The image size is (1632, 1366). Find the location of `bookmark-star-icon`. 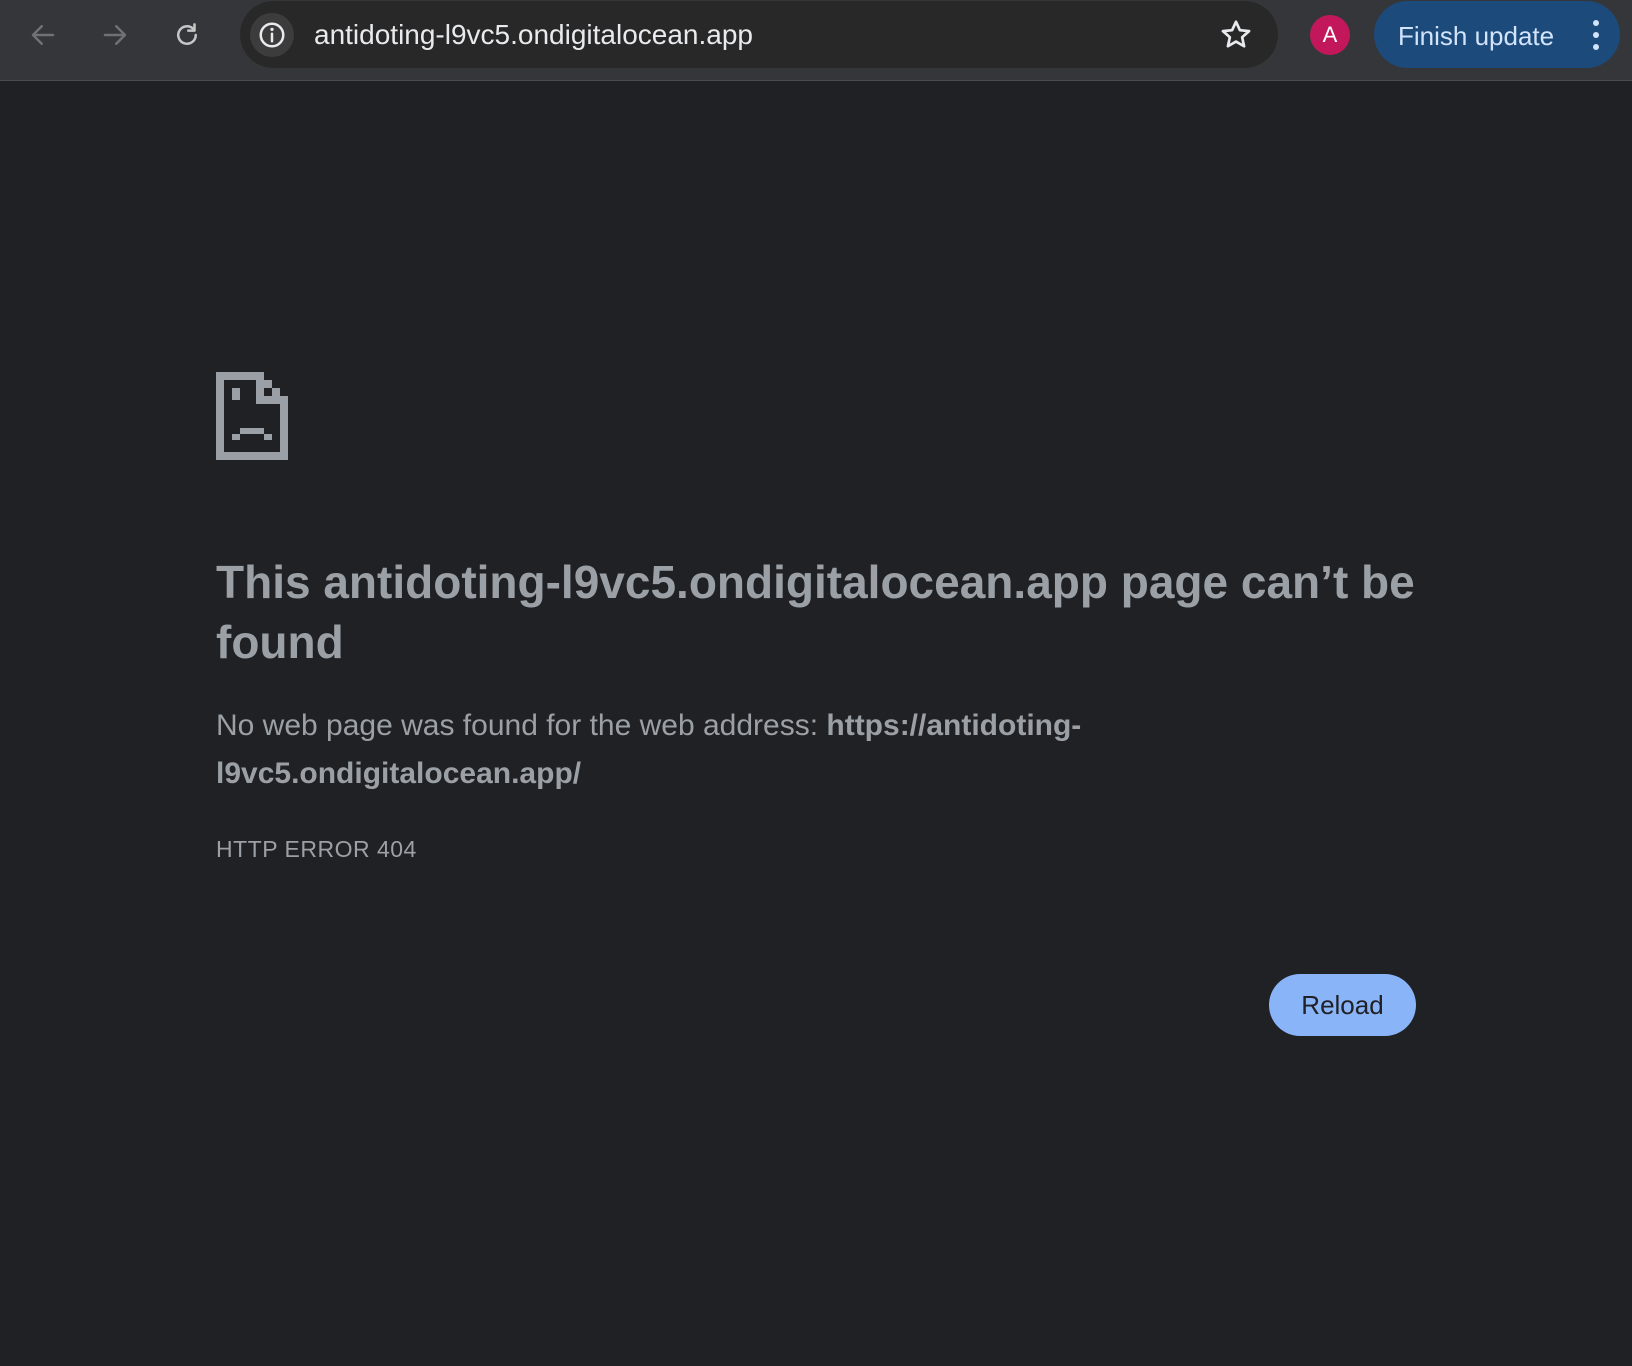

bookmark-star-icon is located at coordinates (1236, 35).